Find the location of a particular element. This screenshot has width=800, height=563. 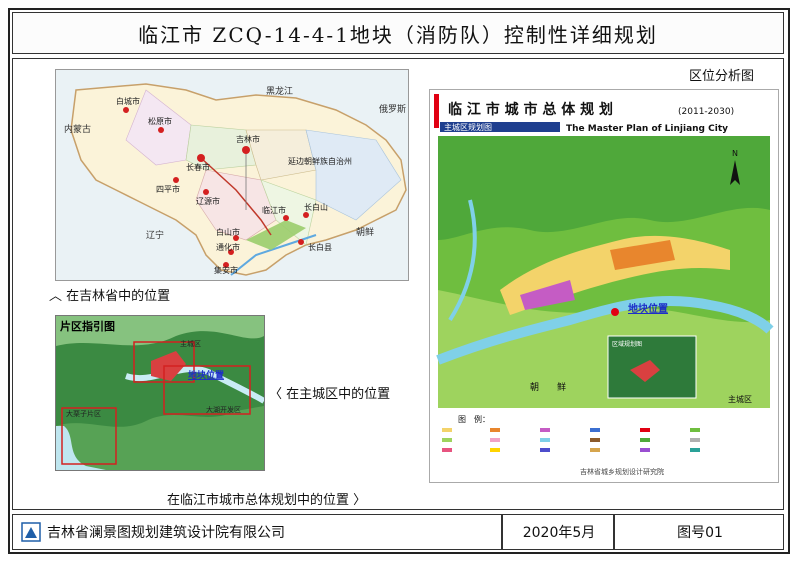

label-heilongjiang: 黑龙江 is located at coordinates (279, 91).